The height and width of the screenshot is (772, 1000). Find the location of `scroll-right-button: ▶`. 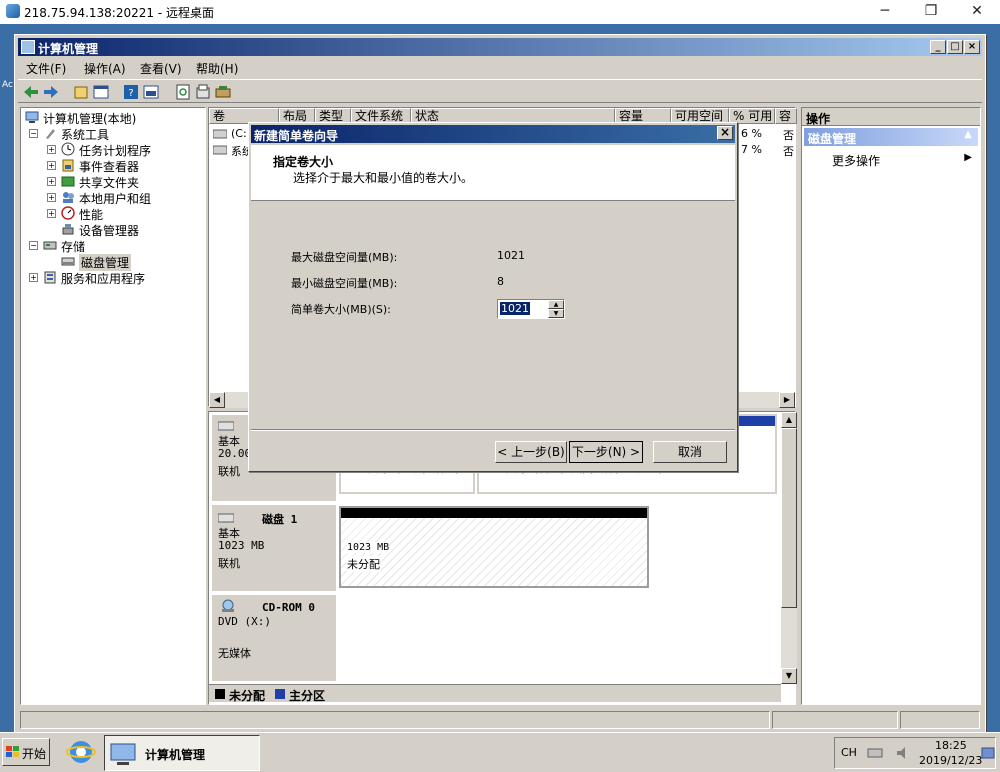

scroll-right-button: ▶ is located at coordinates (787, 400).